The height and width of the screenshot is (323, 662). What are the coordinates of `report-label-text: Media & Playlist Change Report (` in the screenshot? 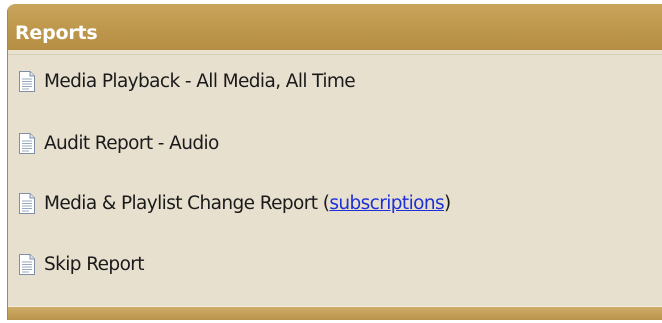 It's located at (187, 203).